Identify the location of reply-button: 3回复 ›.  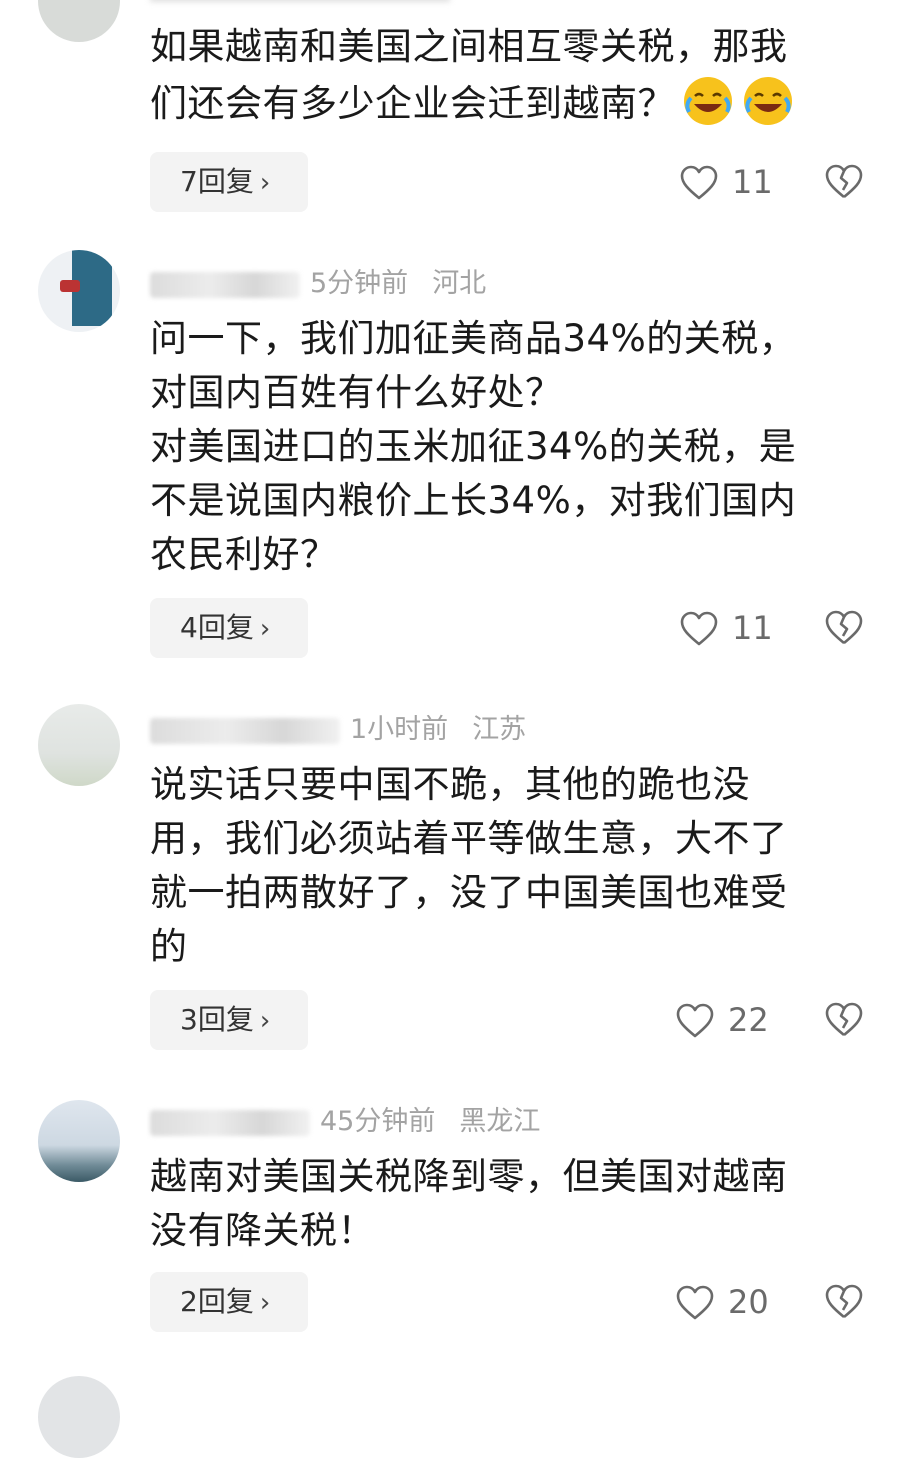
(229, 1020).